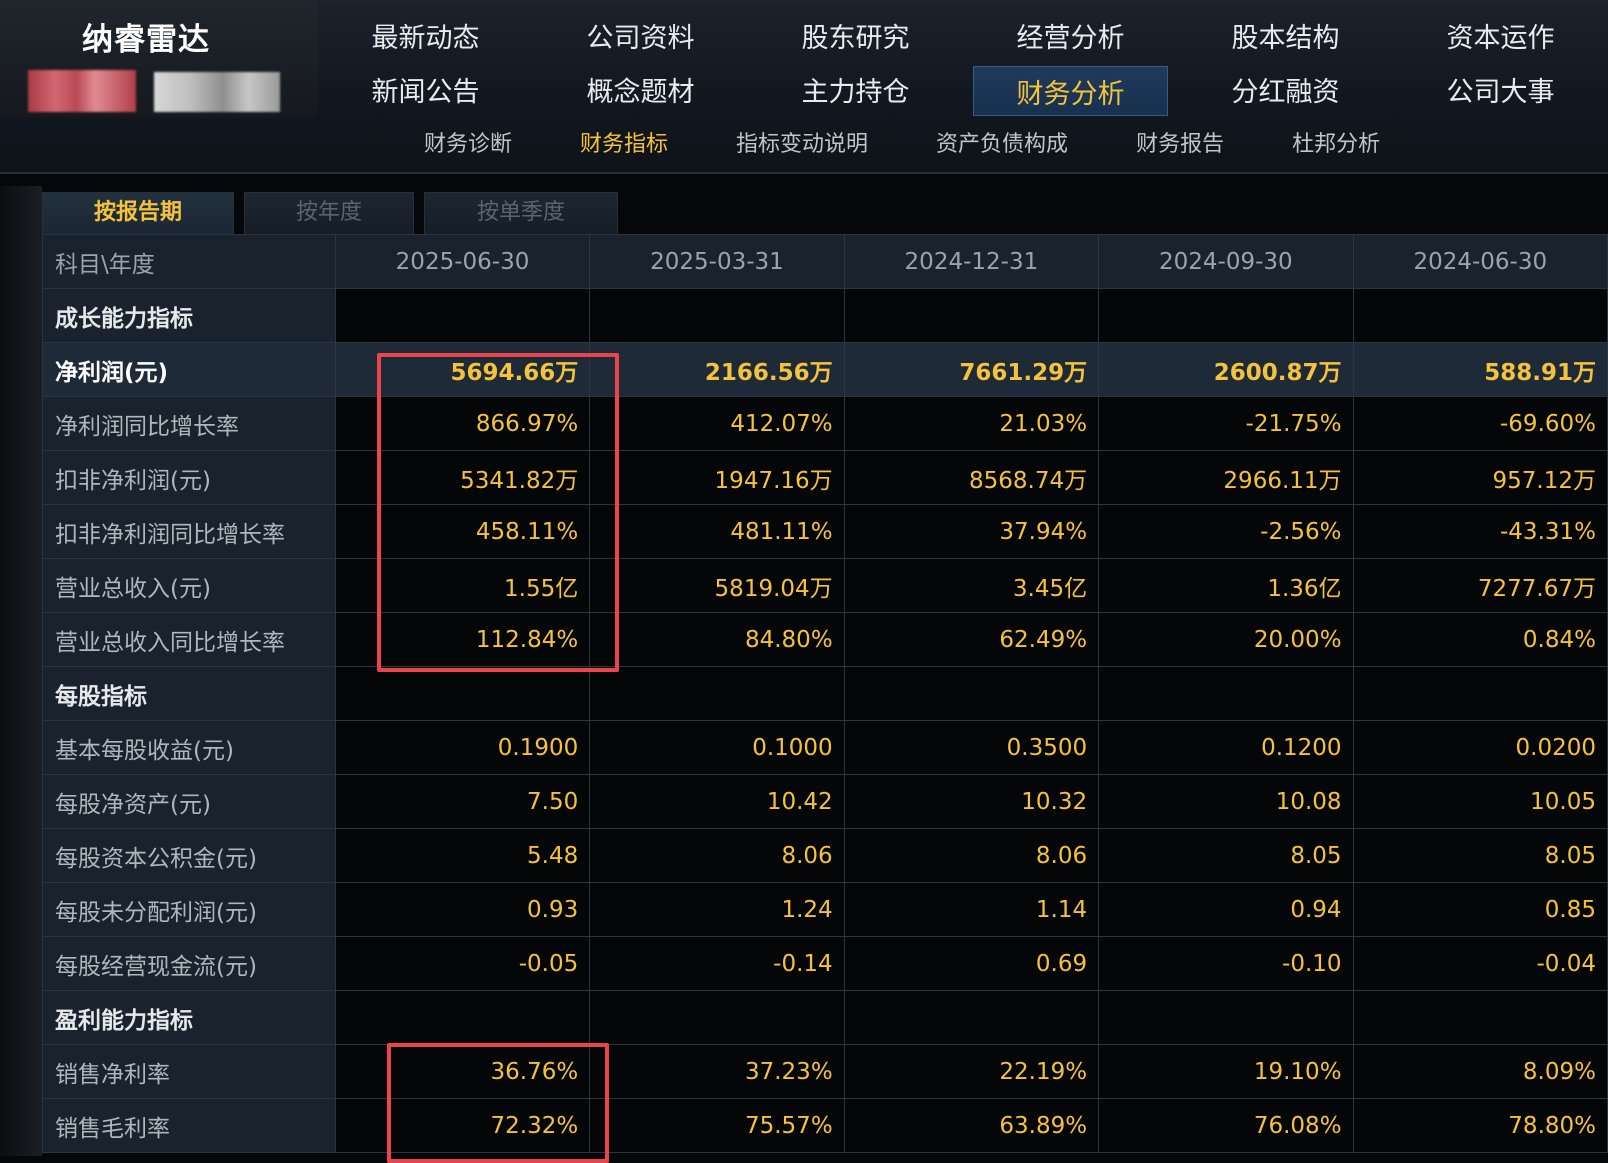 Image resolution: width=1608 pixels, height=1163 pixels. Describe the element at coordinates (1226, 801) in the screenshot. I see `value-cell: 10.08` at that location.